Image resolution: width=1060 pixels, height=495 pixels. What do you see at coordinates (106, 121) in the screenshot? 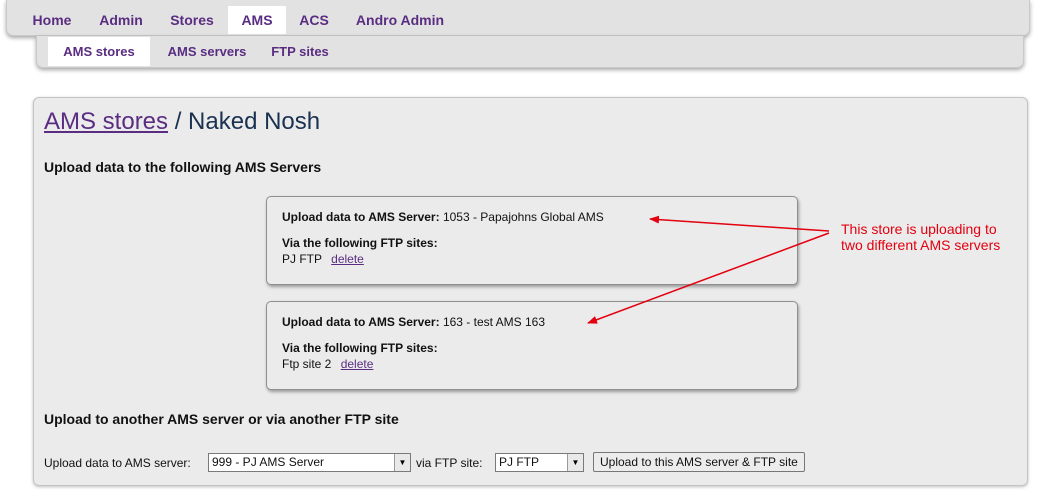
I see `breadcrumb-ams-stores-link: AMS stores` at bounding box center [106, 121].